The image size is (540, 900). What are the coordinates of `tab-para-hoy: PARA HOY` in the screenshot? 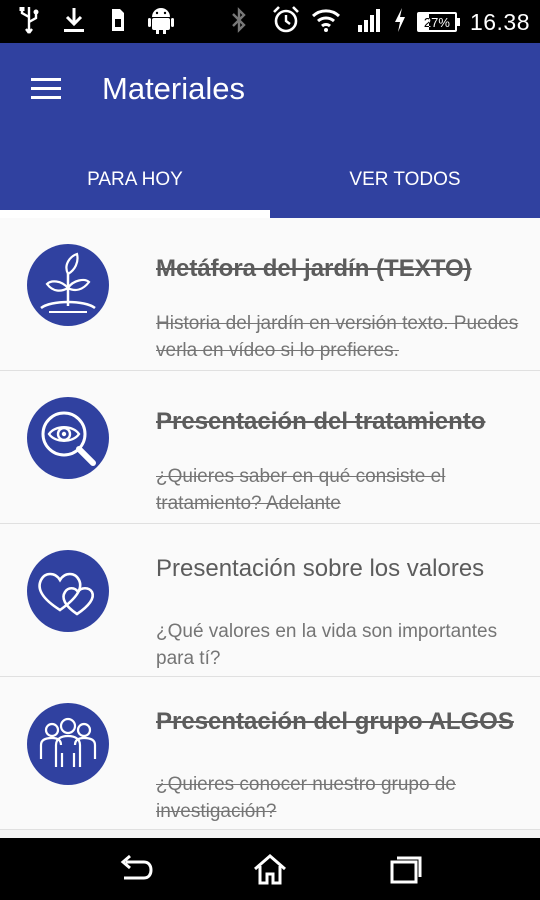 It's located at (135, 184).